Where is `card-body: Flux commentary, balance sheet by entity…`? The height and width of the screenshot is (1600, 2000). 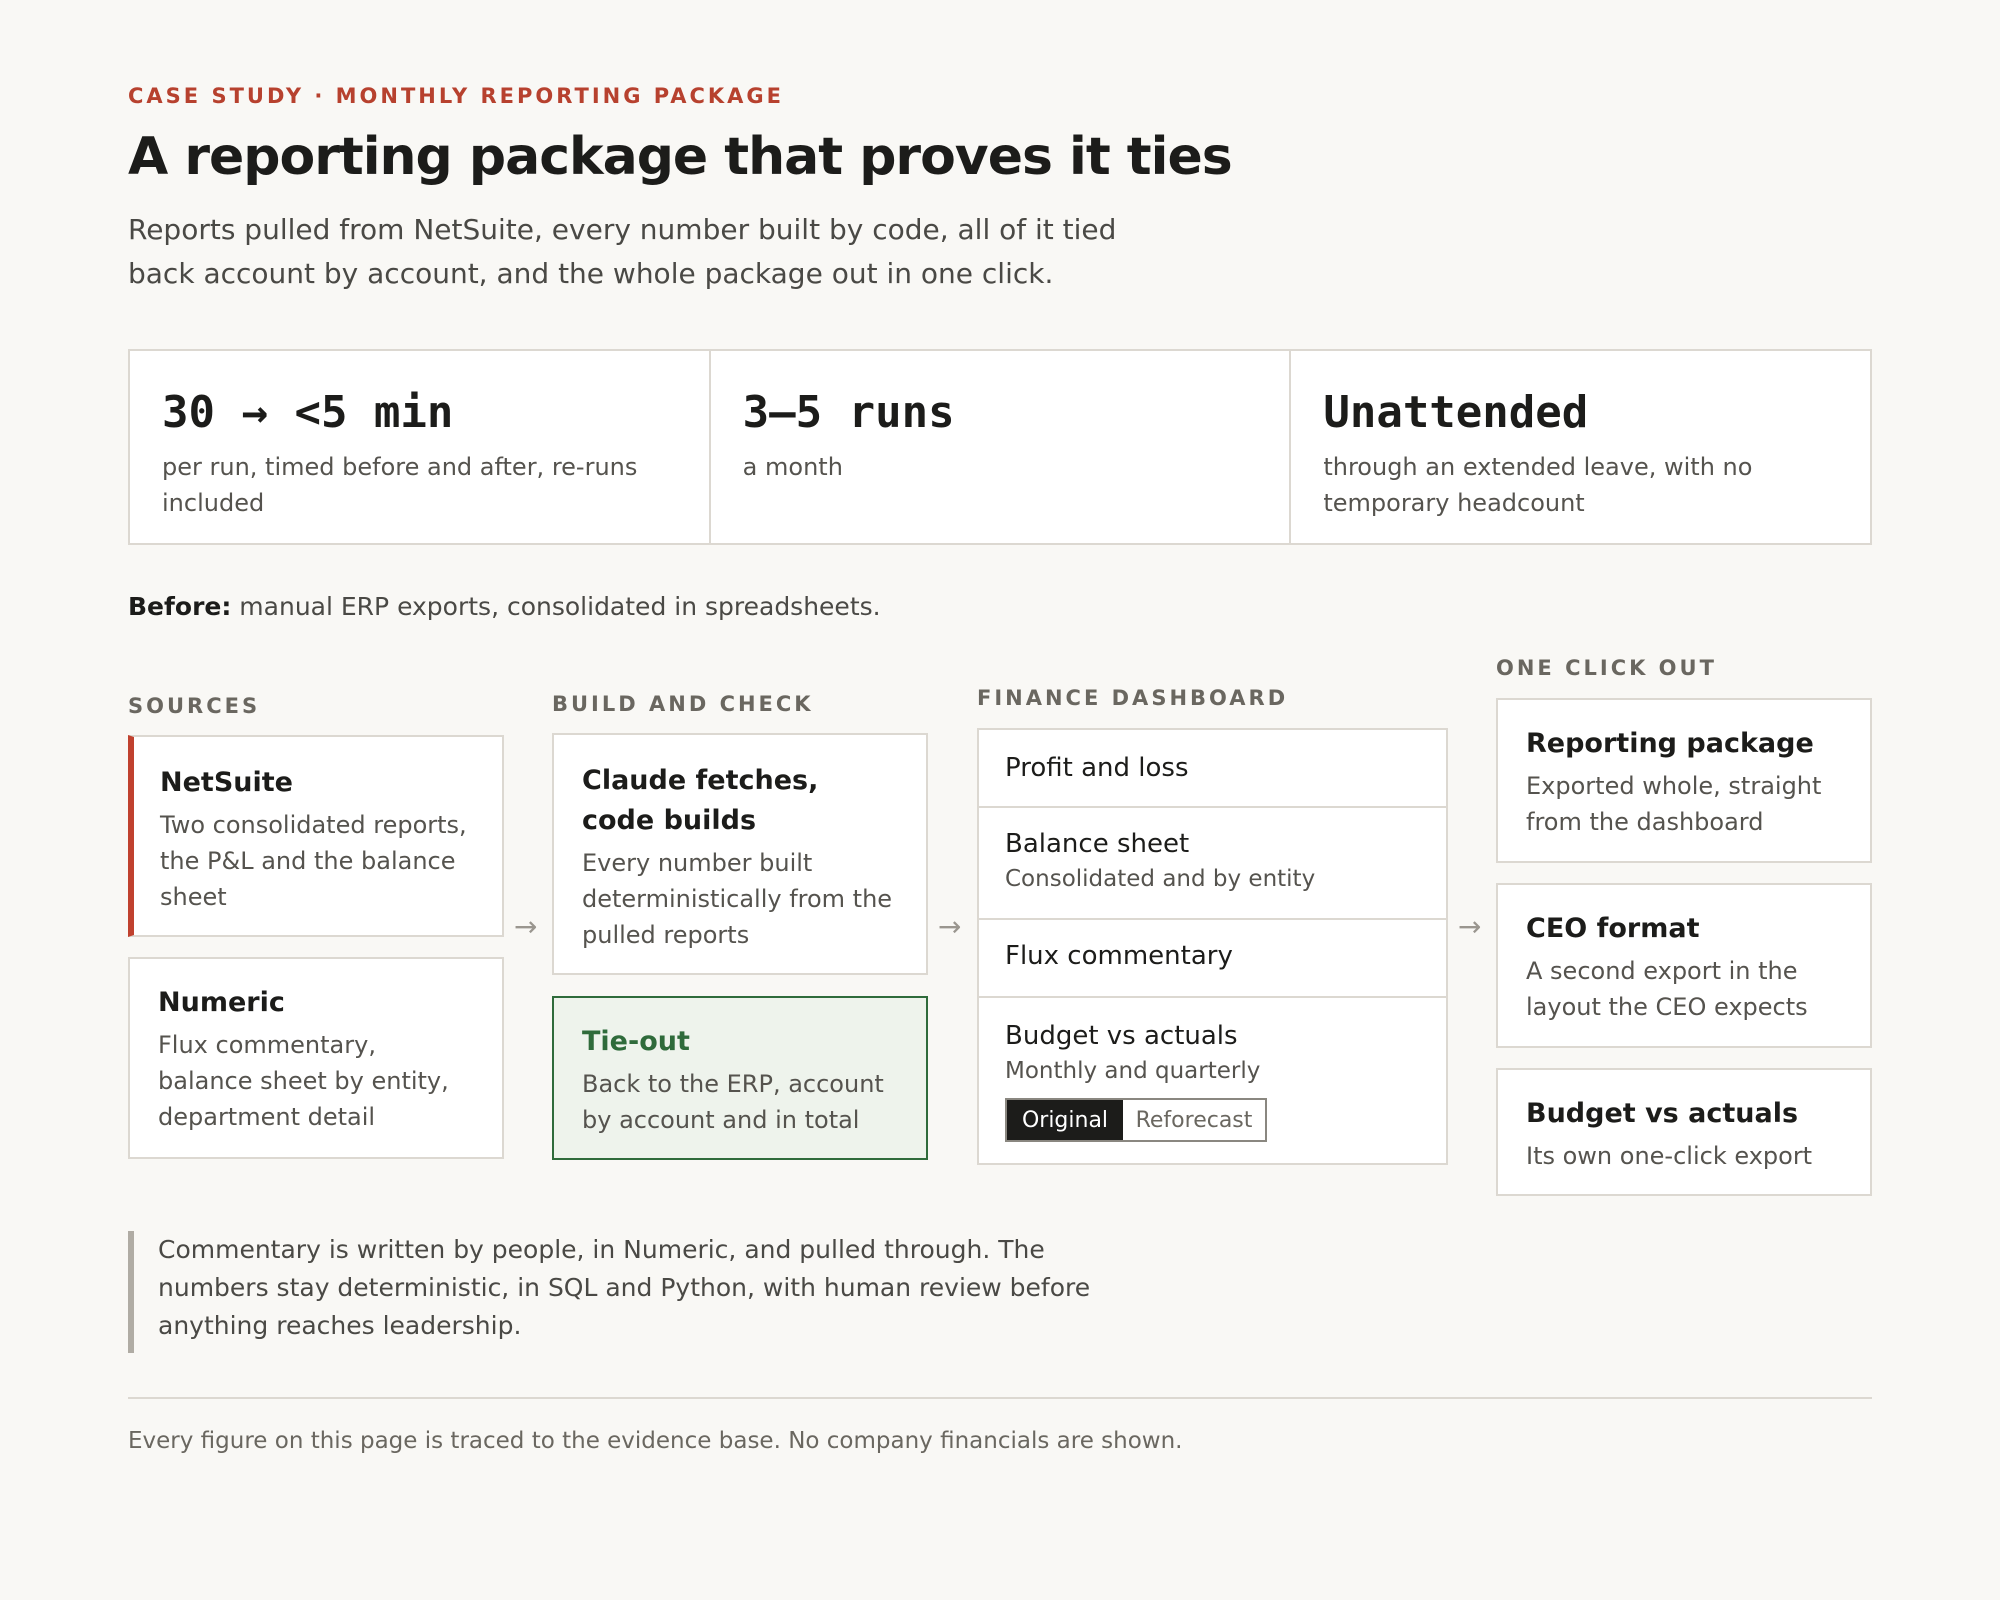 card-body: Flux commentary, balance sheet by entity… is located at coordinates (303, 1081).